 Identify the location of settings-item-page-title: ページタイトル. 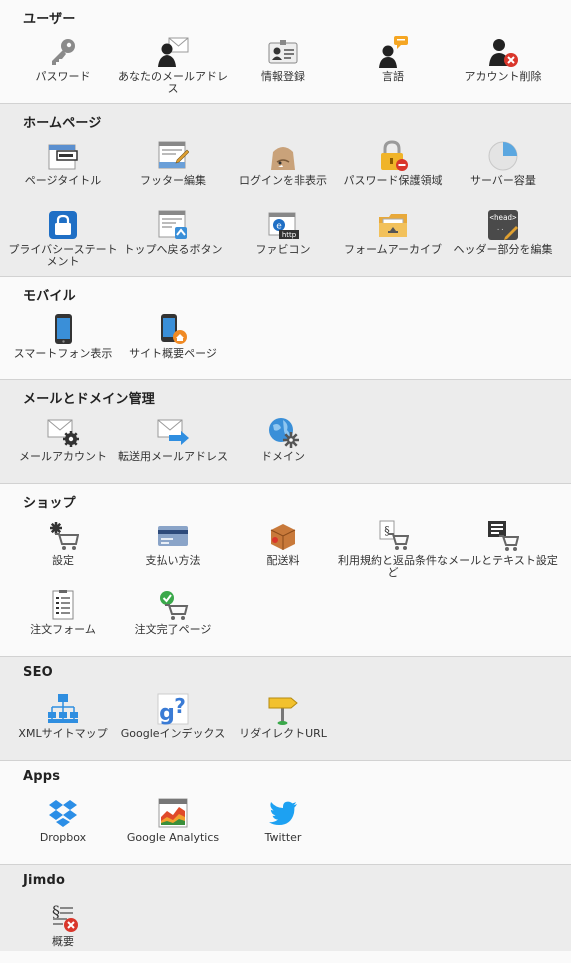
(63, 171).